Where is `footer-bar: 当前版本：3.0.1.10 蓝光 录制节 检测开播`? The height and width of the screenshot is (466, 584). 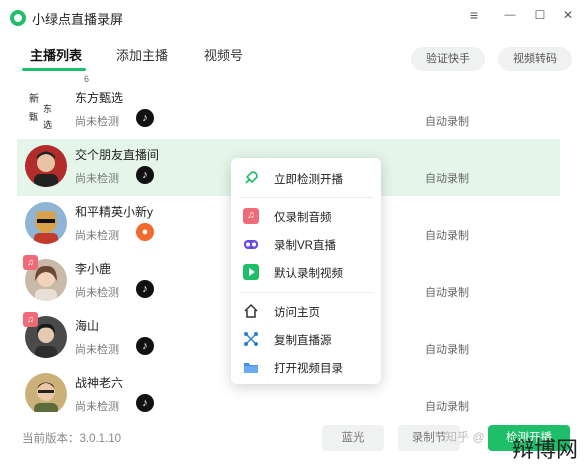
footer-bar: 当前版本：3.0.1.10 蓝光 录制节 检测开播 is located at coordinates (292, 443).